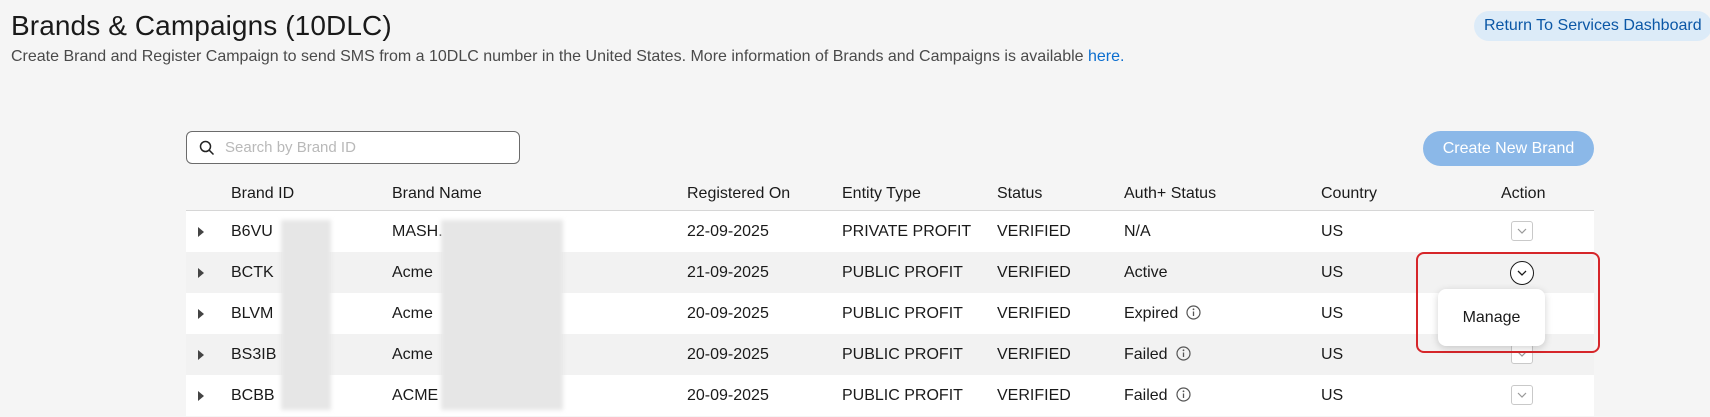 Image resolution: width=1710 pixels, height=417 pixels. I want to click on search-icon, so click(207, 147).